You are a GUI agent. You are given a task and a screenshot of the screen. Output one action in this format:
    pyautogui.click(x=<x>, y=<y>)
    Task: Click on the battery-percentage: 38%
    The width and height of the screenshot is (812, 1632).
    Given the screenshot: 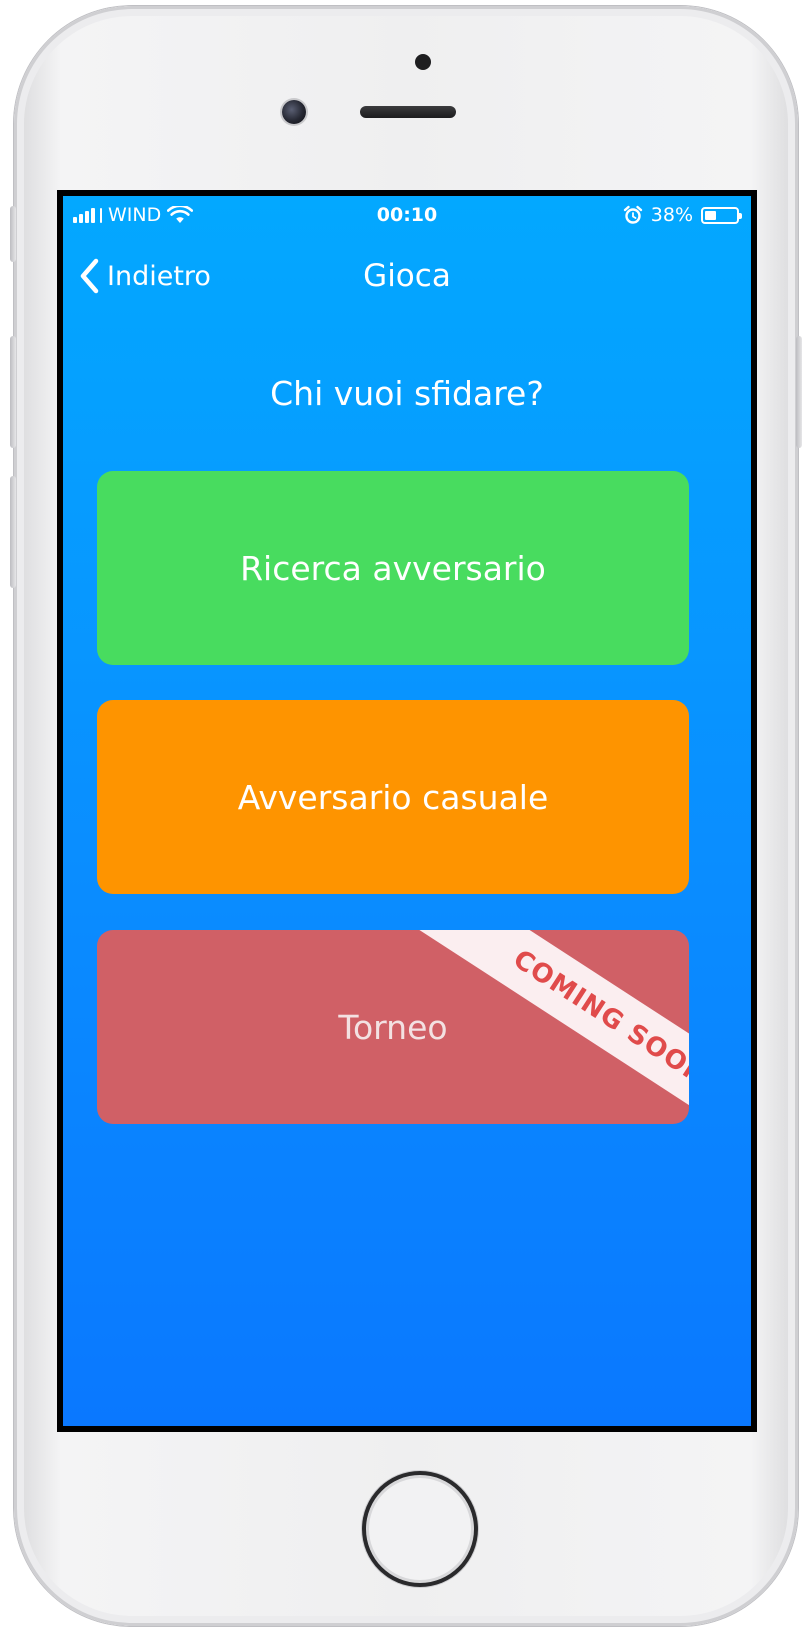 What is the action you would take?
    pyautogui.click(x=672, y=215)
    